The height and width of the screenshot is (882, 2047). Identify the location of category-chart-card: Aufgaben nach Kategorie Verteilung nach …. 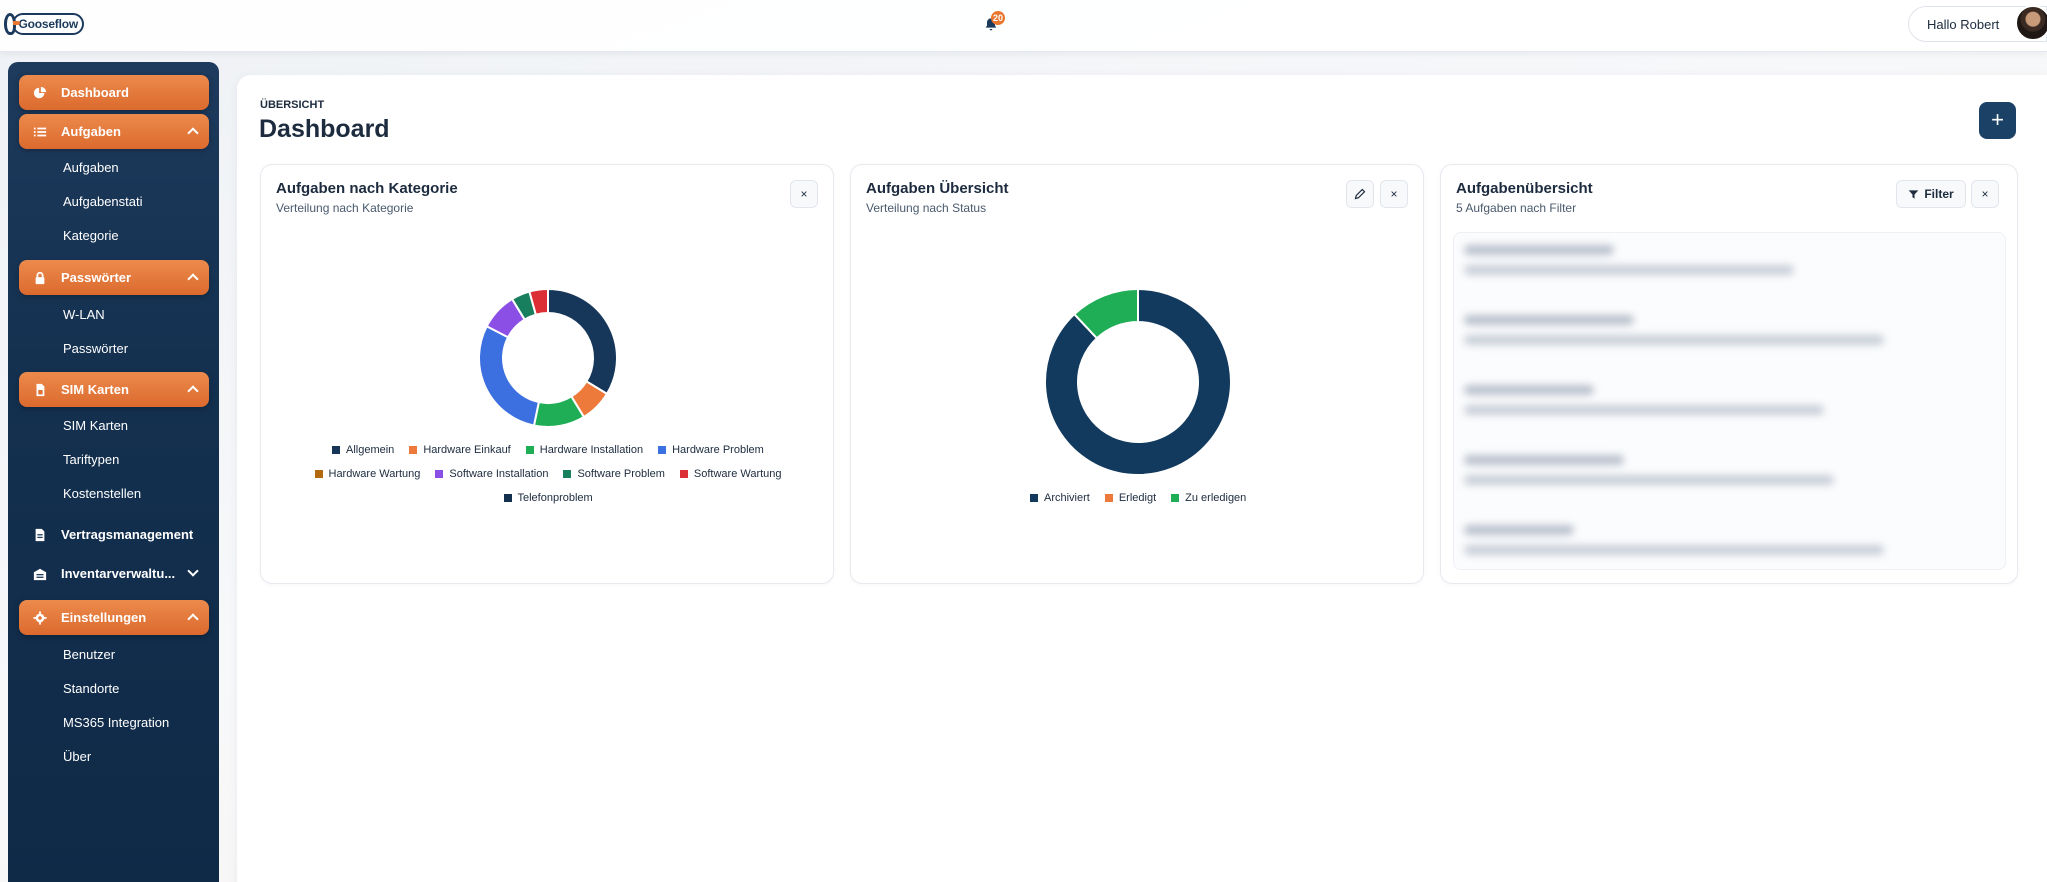
(547, 374).